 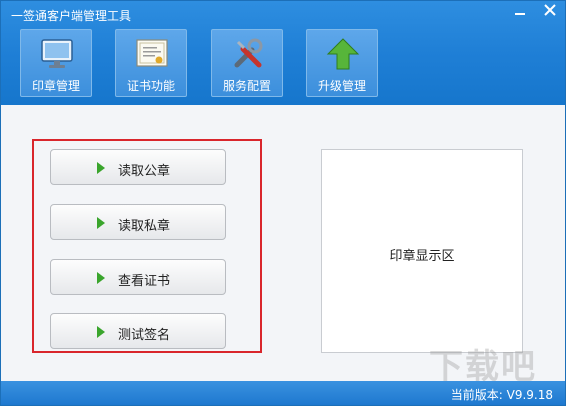 What do you see at coordinates (248, 53) in the screenshot?
I see `tools-icon` at bounding box center [248, 53].